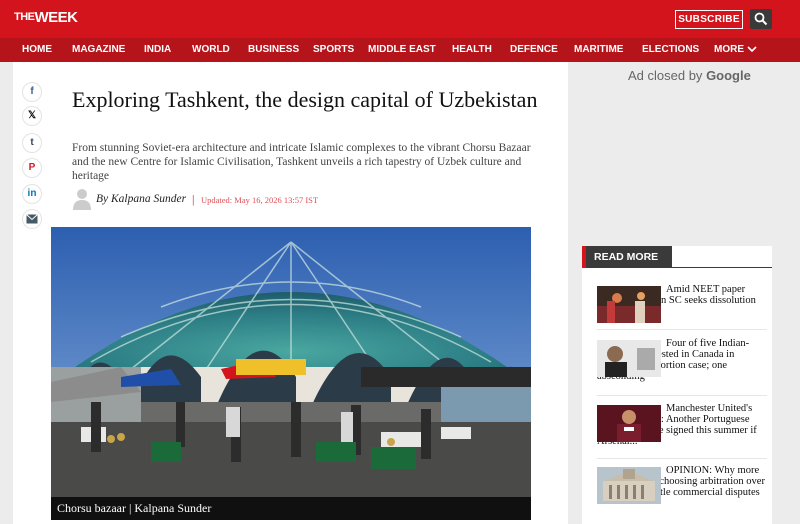 This screenshot has width=800, height=524. I want to click on read-more-rule, so click(722, 267).